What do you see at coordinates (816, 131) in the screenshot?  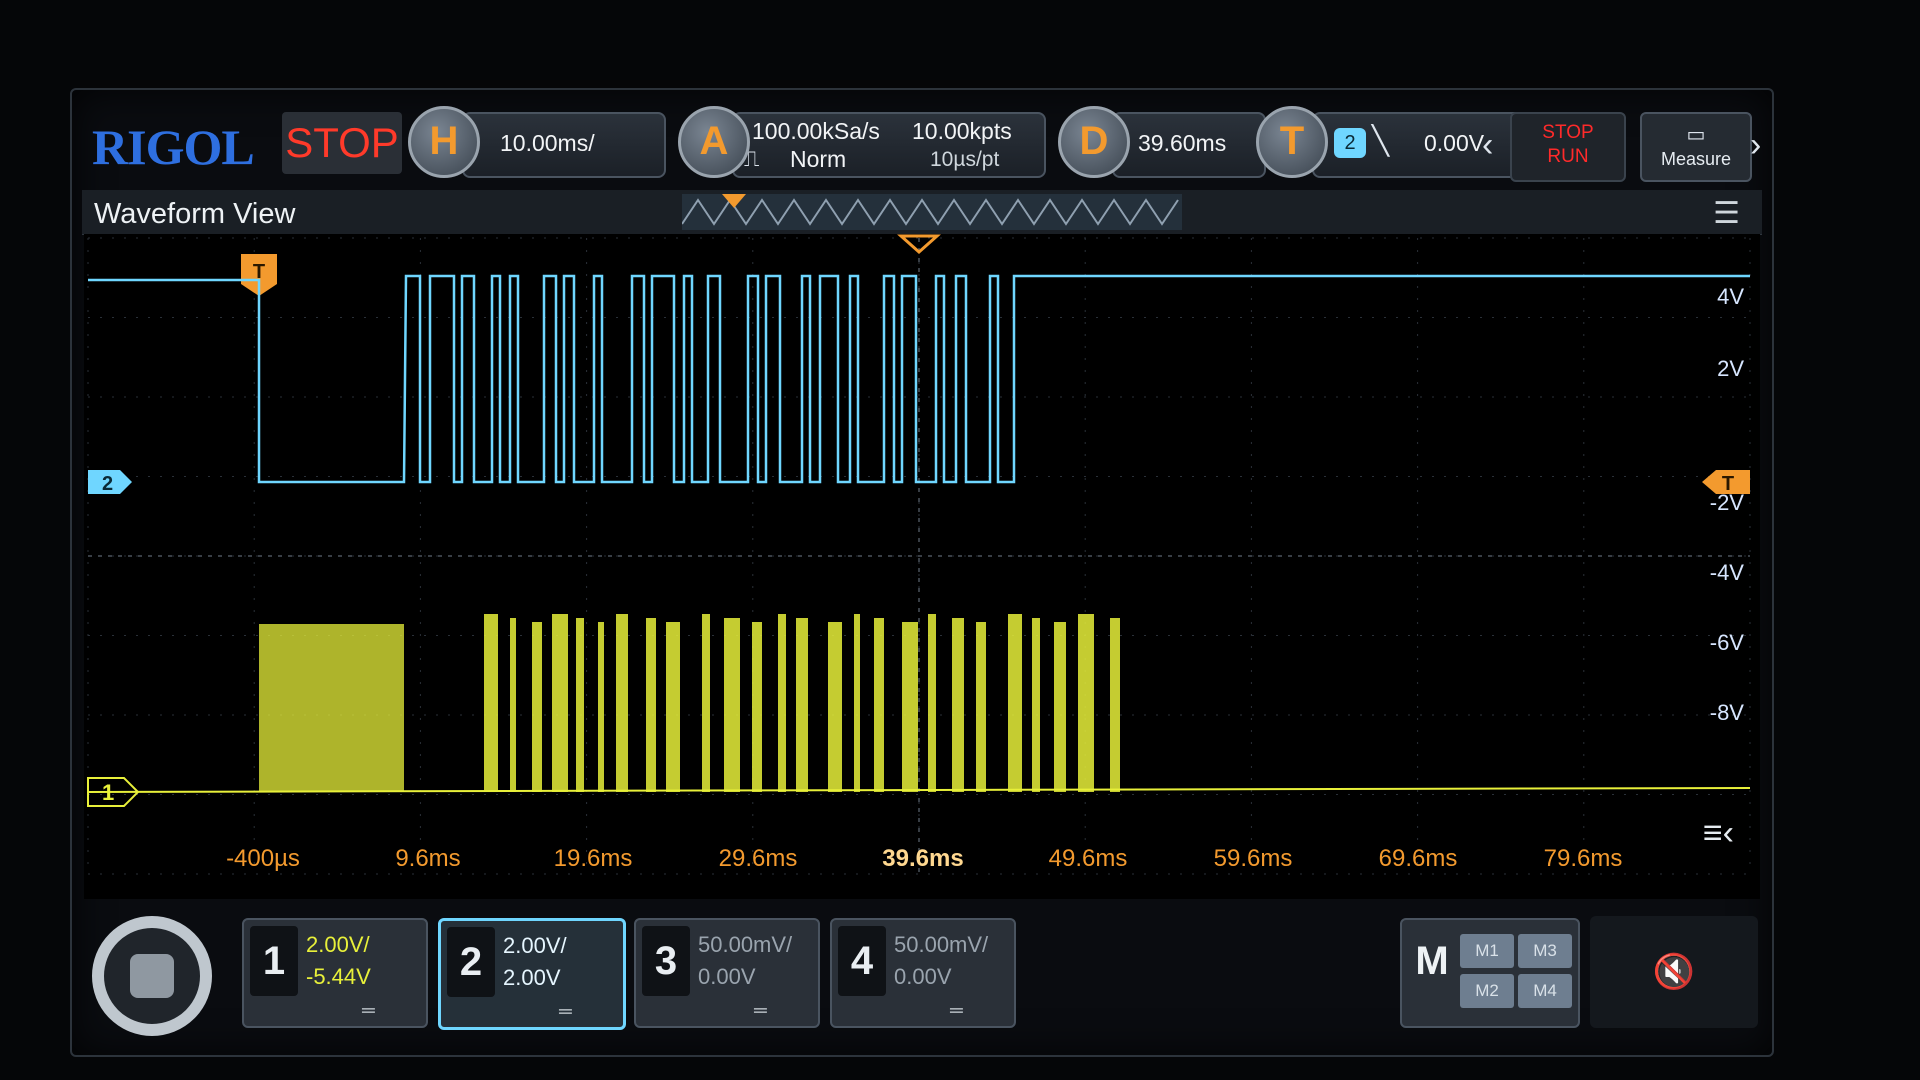 I see `sample-rate-value: 100.00kSa/s` at bounding box center [816, 131].